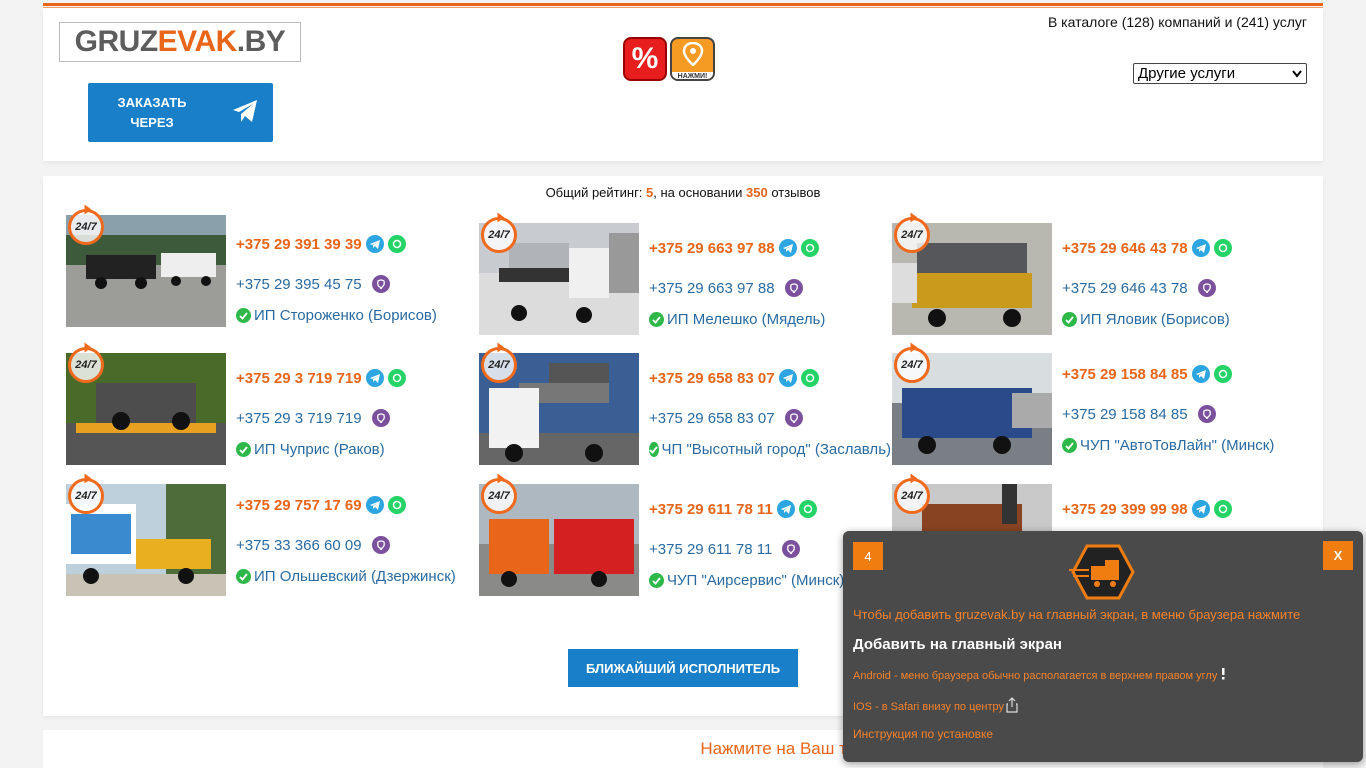  Describe the element at coordinates (1168, 445) in the screenshot. I see `company-name-link: ЧУП "АвтоТовЛайн" (Минск)` at that location.